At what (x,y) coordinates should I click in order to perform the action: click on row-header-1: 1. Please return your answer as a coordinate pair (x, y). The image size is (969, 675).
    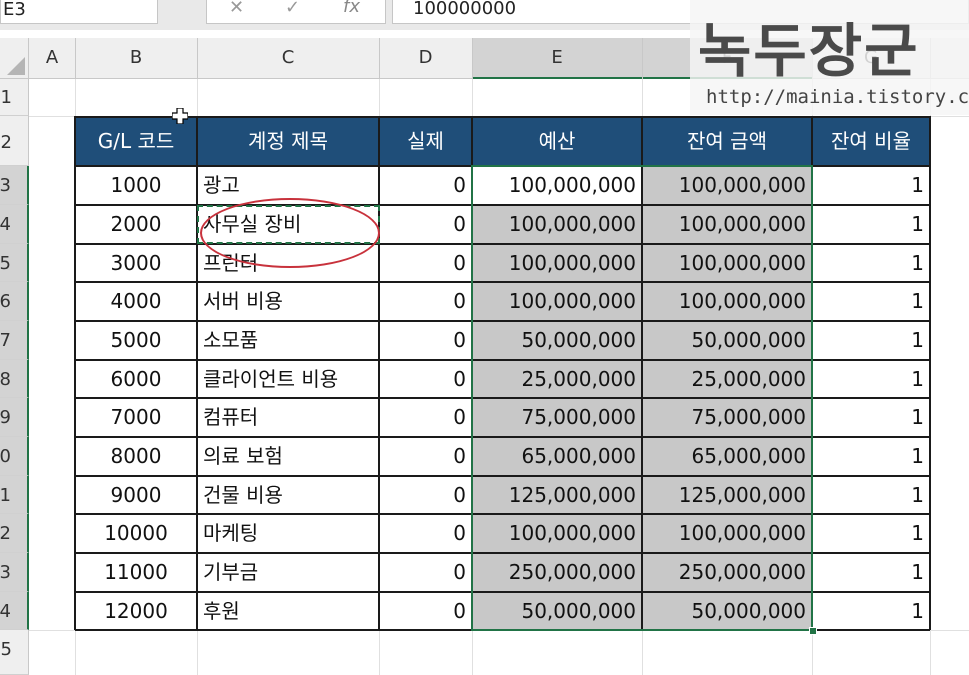
    Looking at the image, I should click on (14, 97).